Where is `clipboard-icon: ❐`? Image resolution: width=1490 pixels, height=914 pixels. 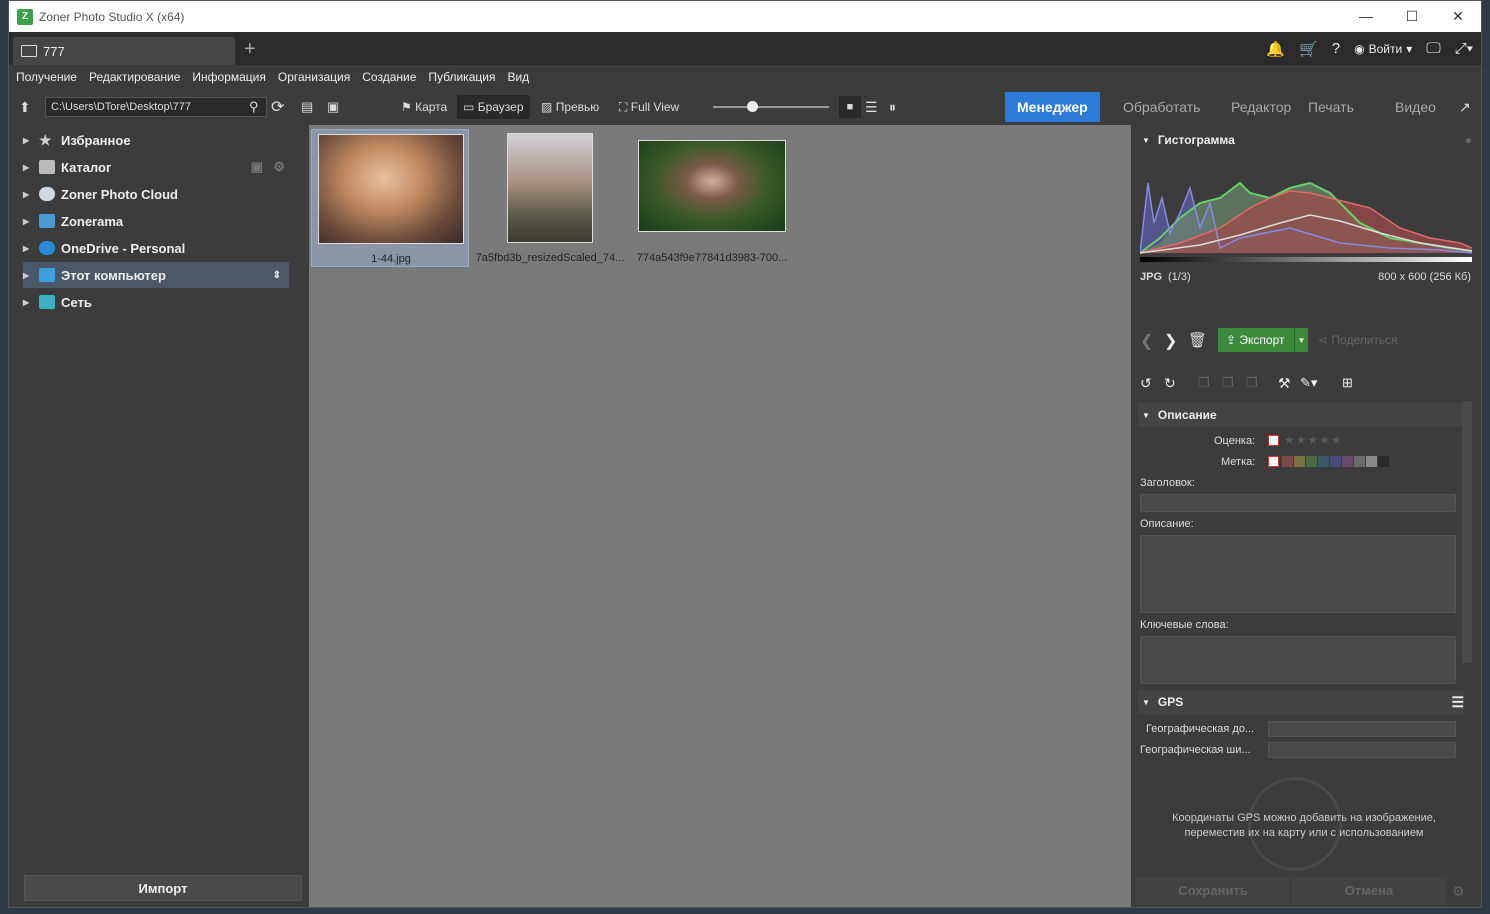 clipboard-icon: ❐ is located at coordinates (1252, 383).